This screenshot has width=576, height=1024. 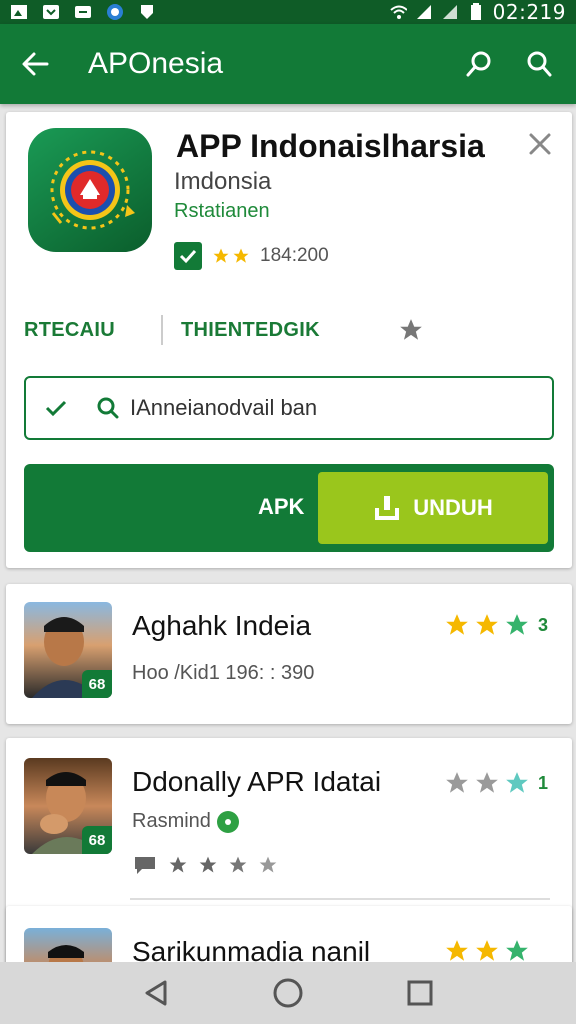 What do you see at coordinates (188, 256) in the screenshot?
I see `verified-check-icon` at bounding box center [188, 256].